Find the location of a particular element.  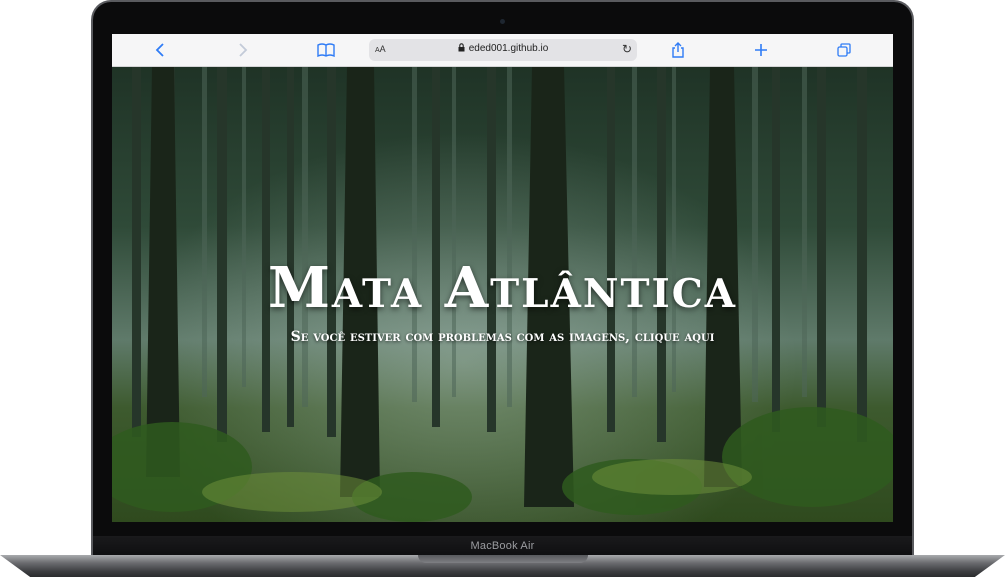

browser-toolbar: AA eded001.github.io ↻ is located at coordinates (502, 50).